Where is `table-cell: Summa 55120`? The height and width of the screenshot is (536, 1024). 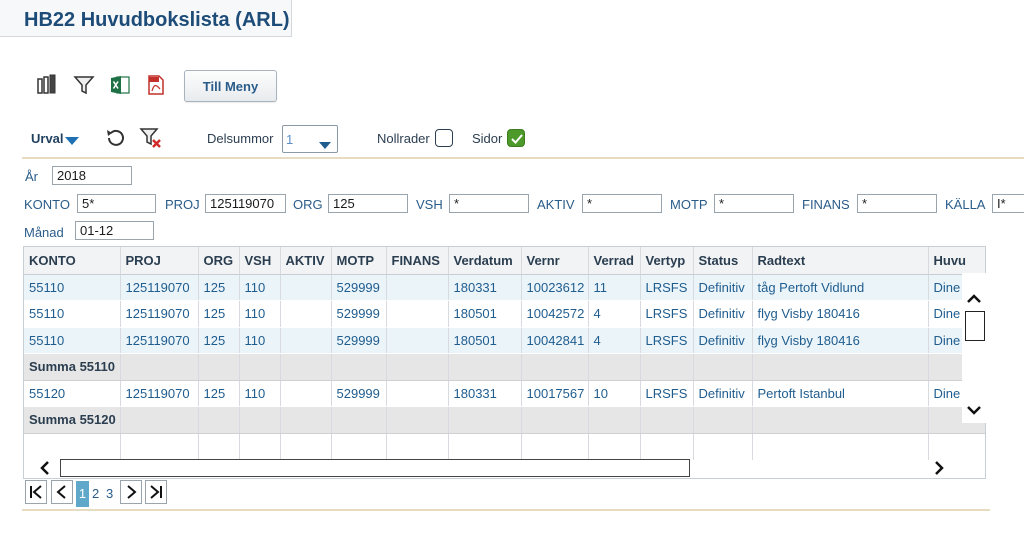
table-cell: Summa 55120 is located at coordinates (72, 420).